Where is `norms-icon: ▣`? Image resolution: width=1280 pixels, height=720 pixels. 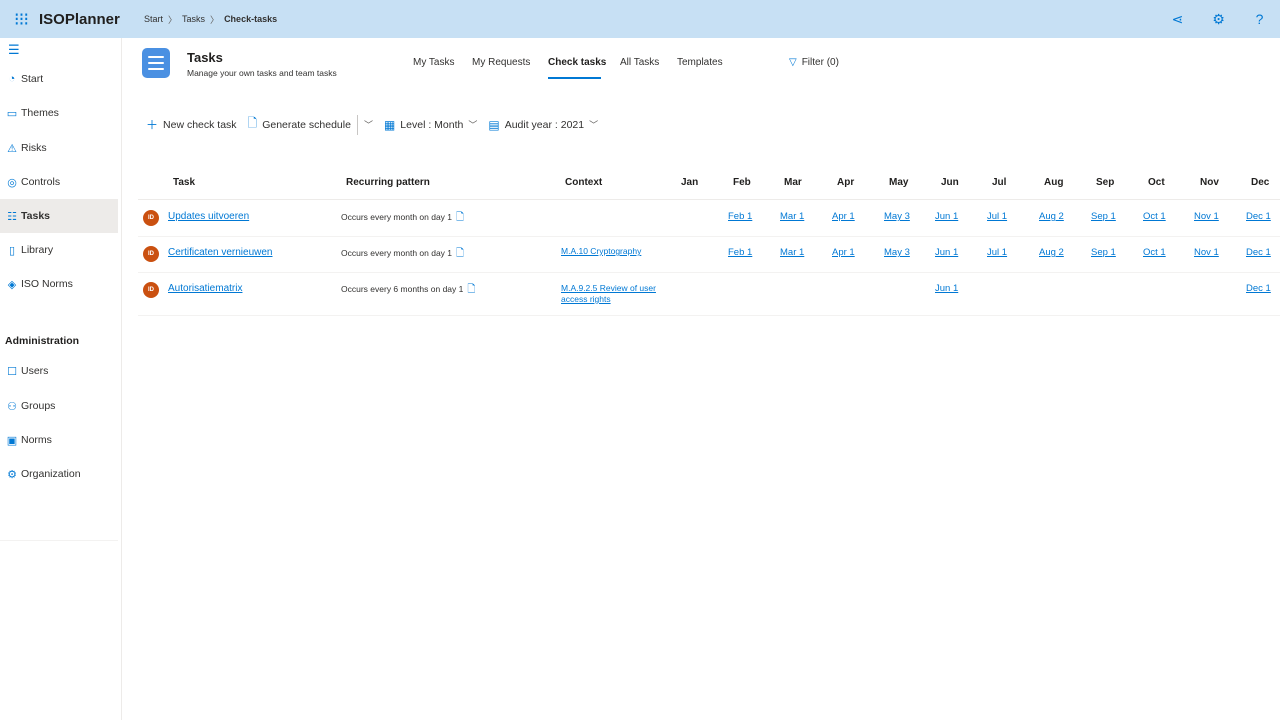 norms-icon: ▣ is located at coordinates (12, 440).